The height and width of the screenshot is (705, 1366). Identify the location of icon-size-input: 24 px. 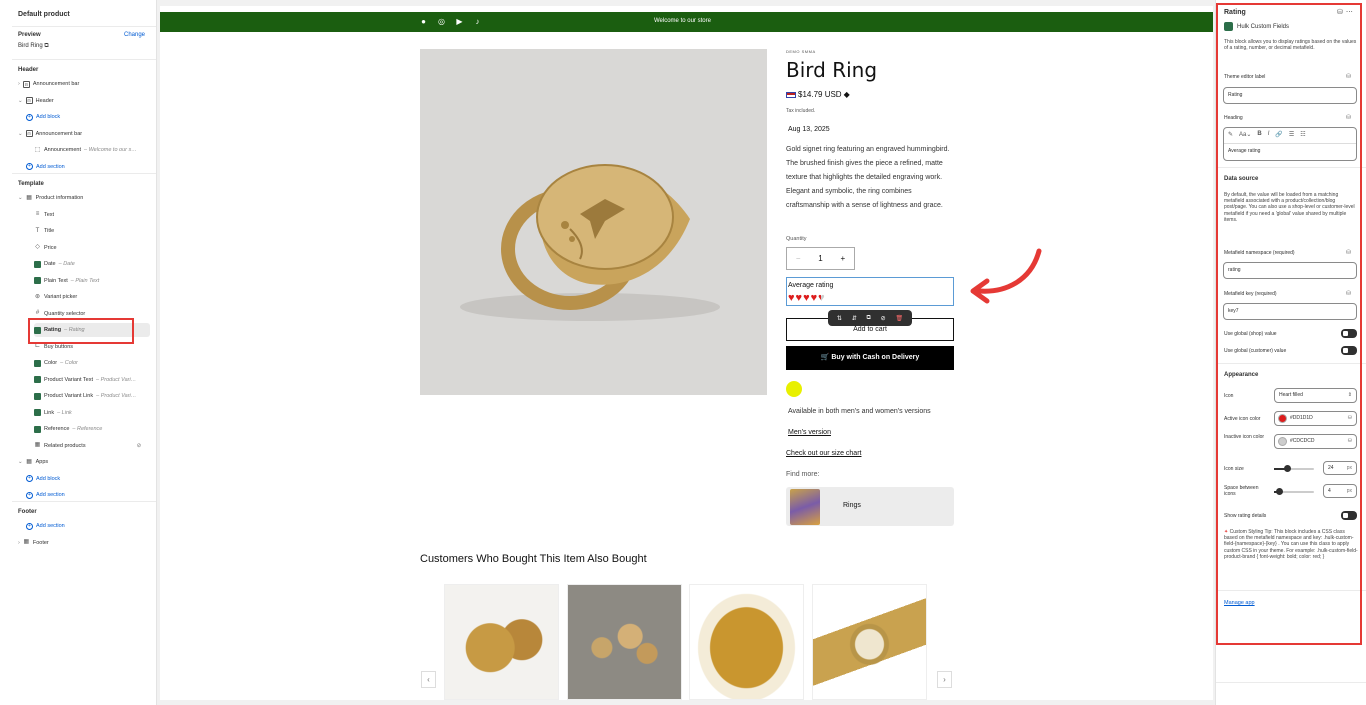
(1340, 468).